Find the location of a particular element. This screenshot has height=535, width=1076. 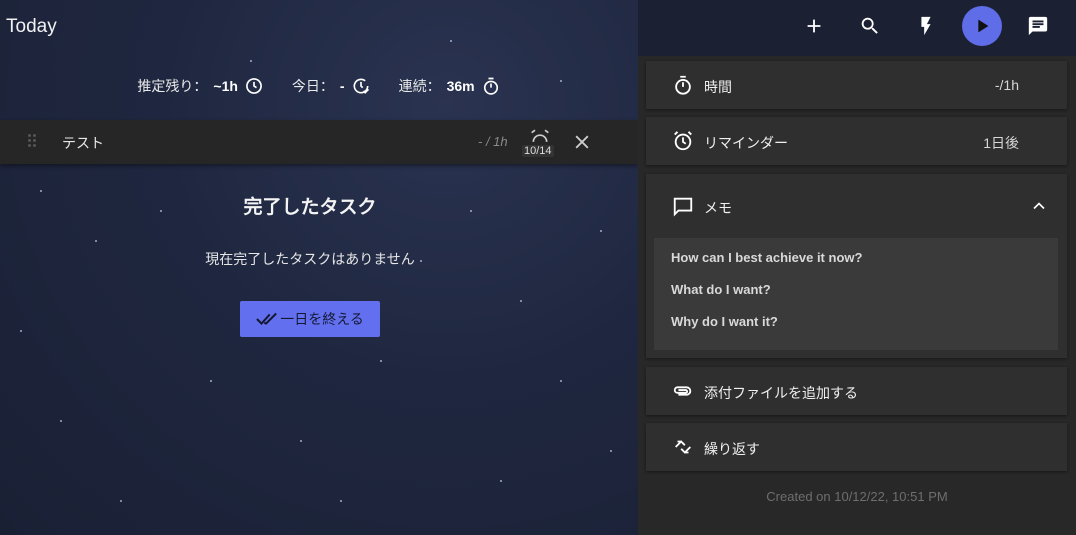

reminder-label: リマインダー is located at coordinates (746, 143).